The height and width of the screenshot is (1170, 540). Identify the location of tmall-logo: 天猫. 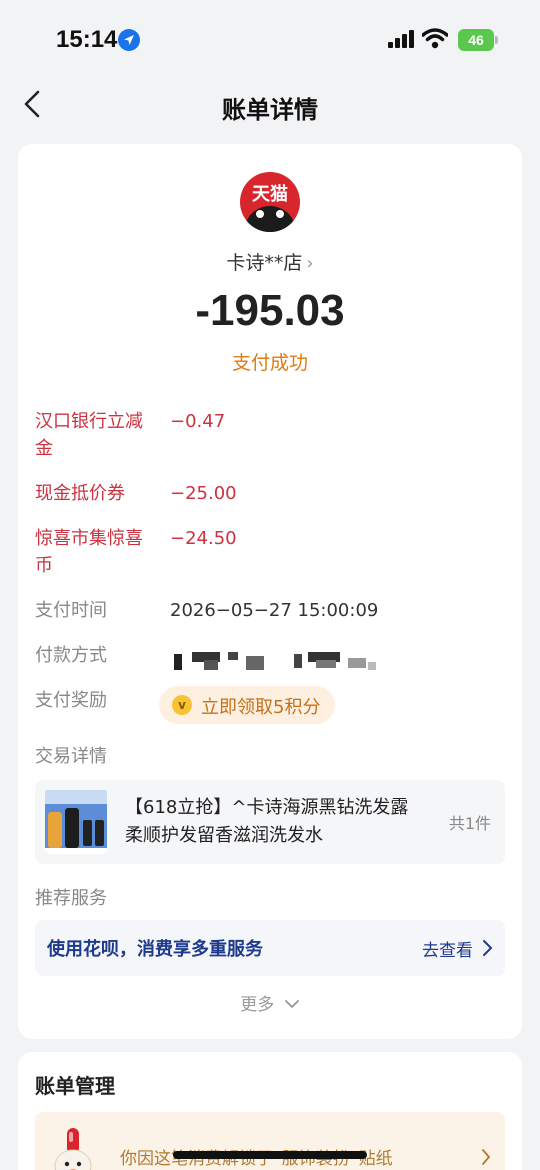
(270, 202).